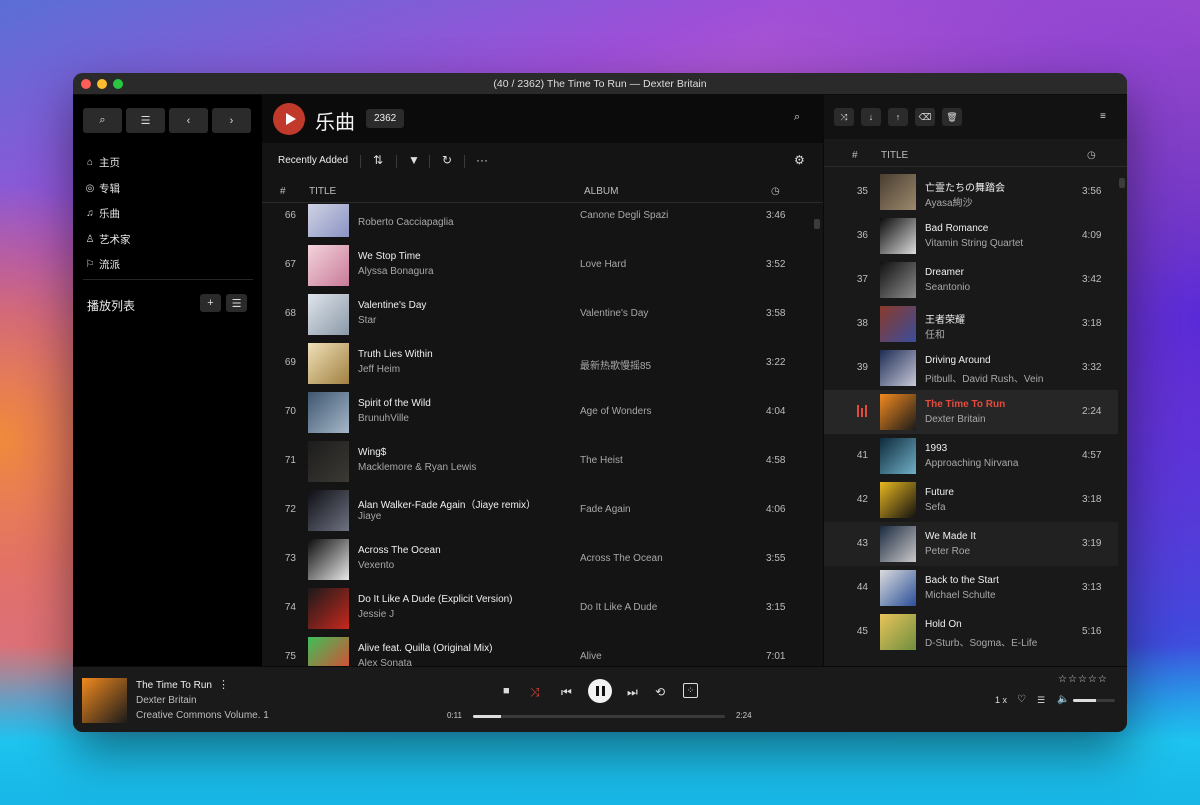 The image size is (1200, 805). Describe the element at coordinates (616, 411) in the screenshot. I see `track-album: Age of Wonders` at that location.